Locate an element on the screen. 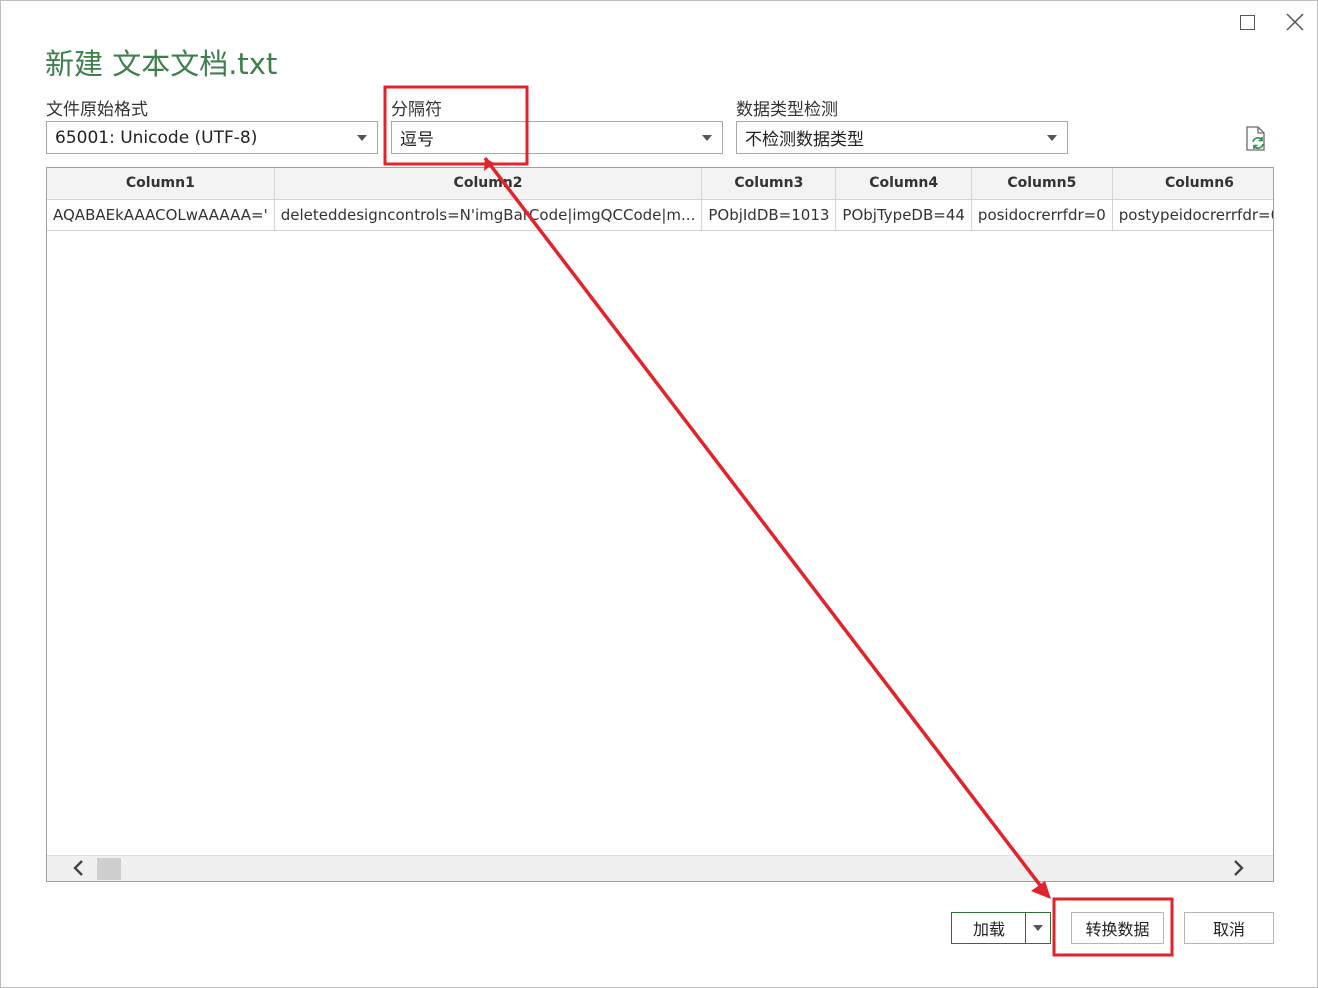 This screenshot has height=988, width=1318. close-button is located at coordinates (1295, 22).